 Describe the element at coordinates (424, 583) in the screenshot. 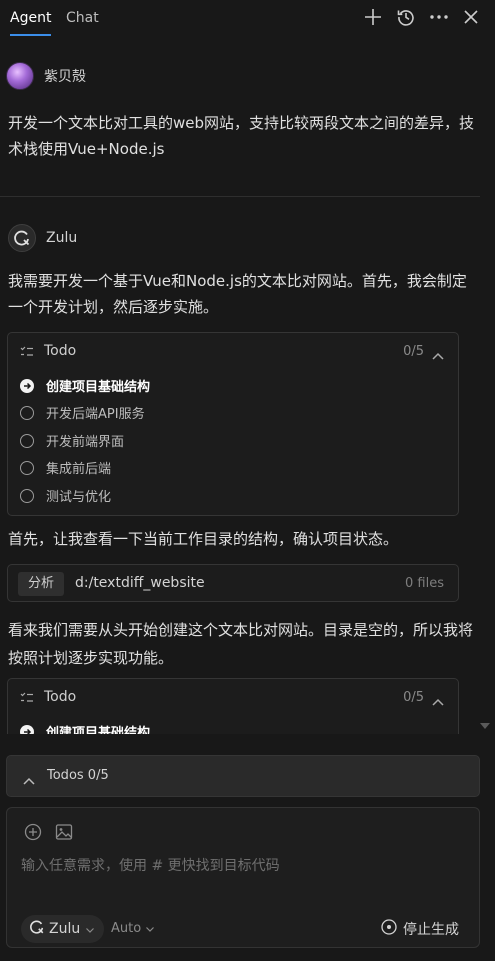

I see `file-count: 0 files` at that location.